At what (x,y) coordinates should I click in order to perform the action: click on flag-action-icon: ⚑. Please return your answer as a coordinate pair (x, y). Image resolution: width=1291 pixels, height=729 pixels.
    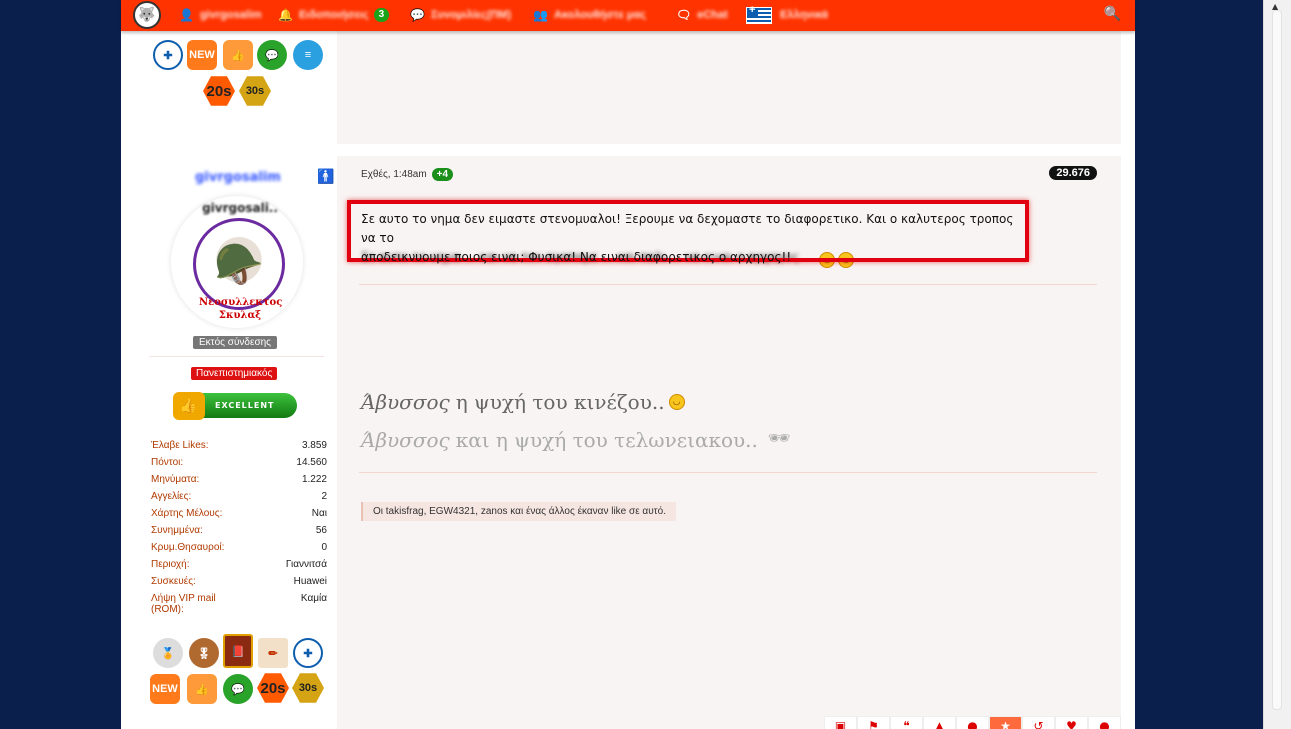
    Looking at the image, I should click on (873, 722).